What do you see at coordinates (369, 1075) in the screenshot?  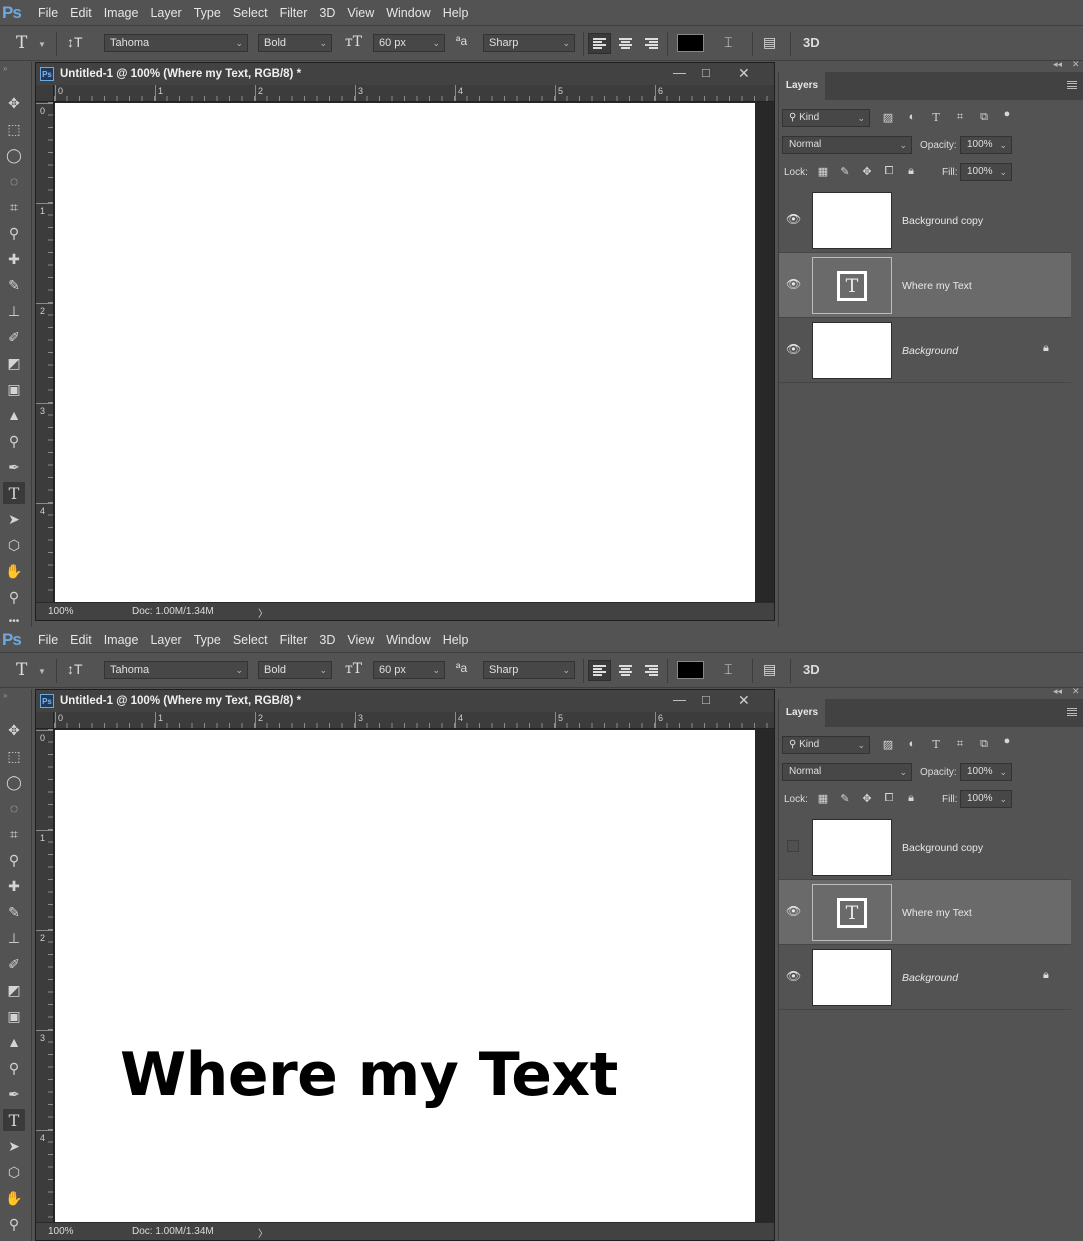 I see `canvas-text-layer: Where my Text` at bounding box center [369, 1075].